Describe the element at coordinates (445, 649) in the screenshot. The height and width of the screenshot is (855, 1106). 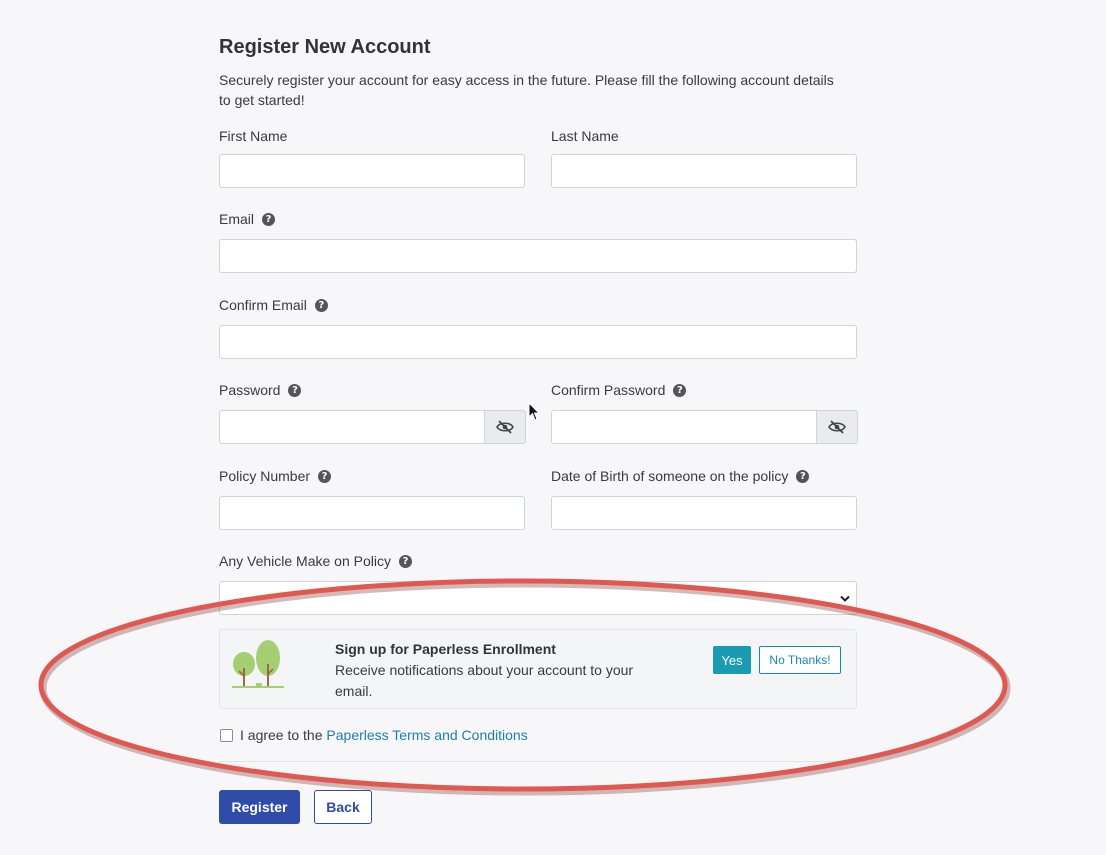
I see `paperless-title: Sign up for Paperless Enrollment` at that location.